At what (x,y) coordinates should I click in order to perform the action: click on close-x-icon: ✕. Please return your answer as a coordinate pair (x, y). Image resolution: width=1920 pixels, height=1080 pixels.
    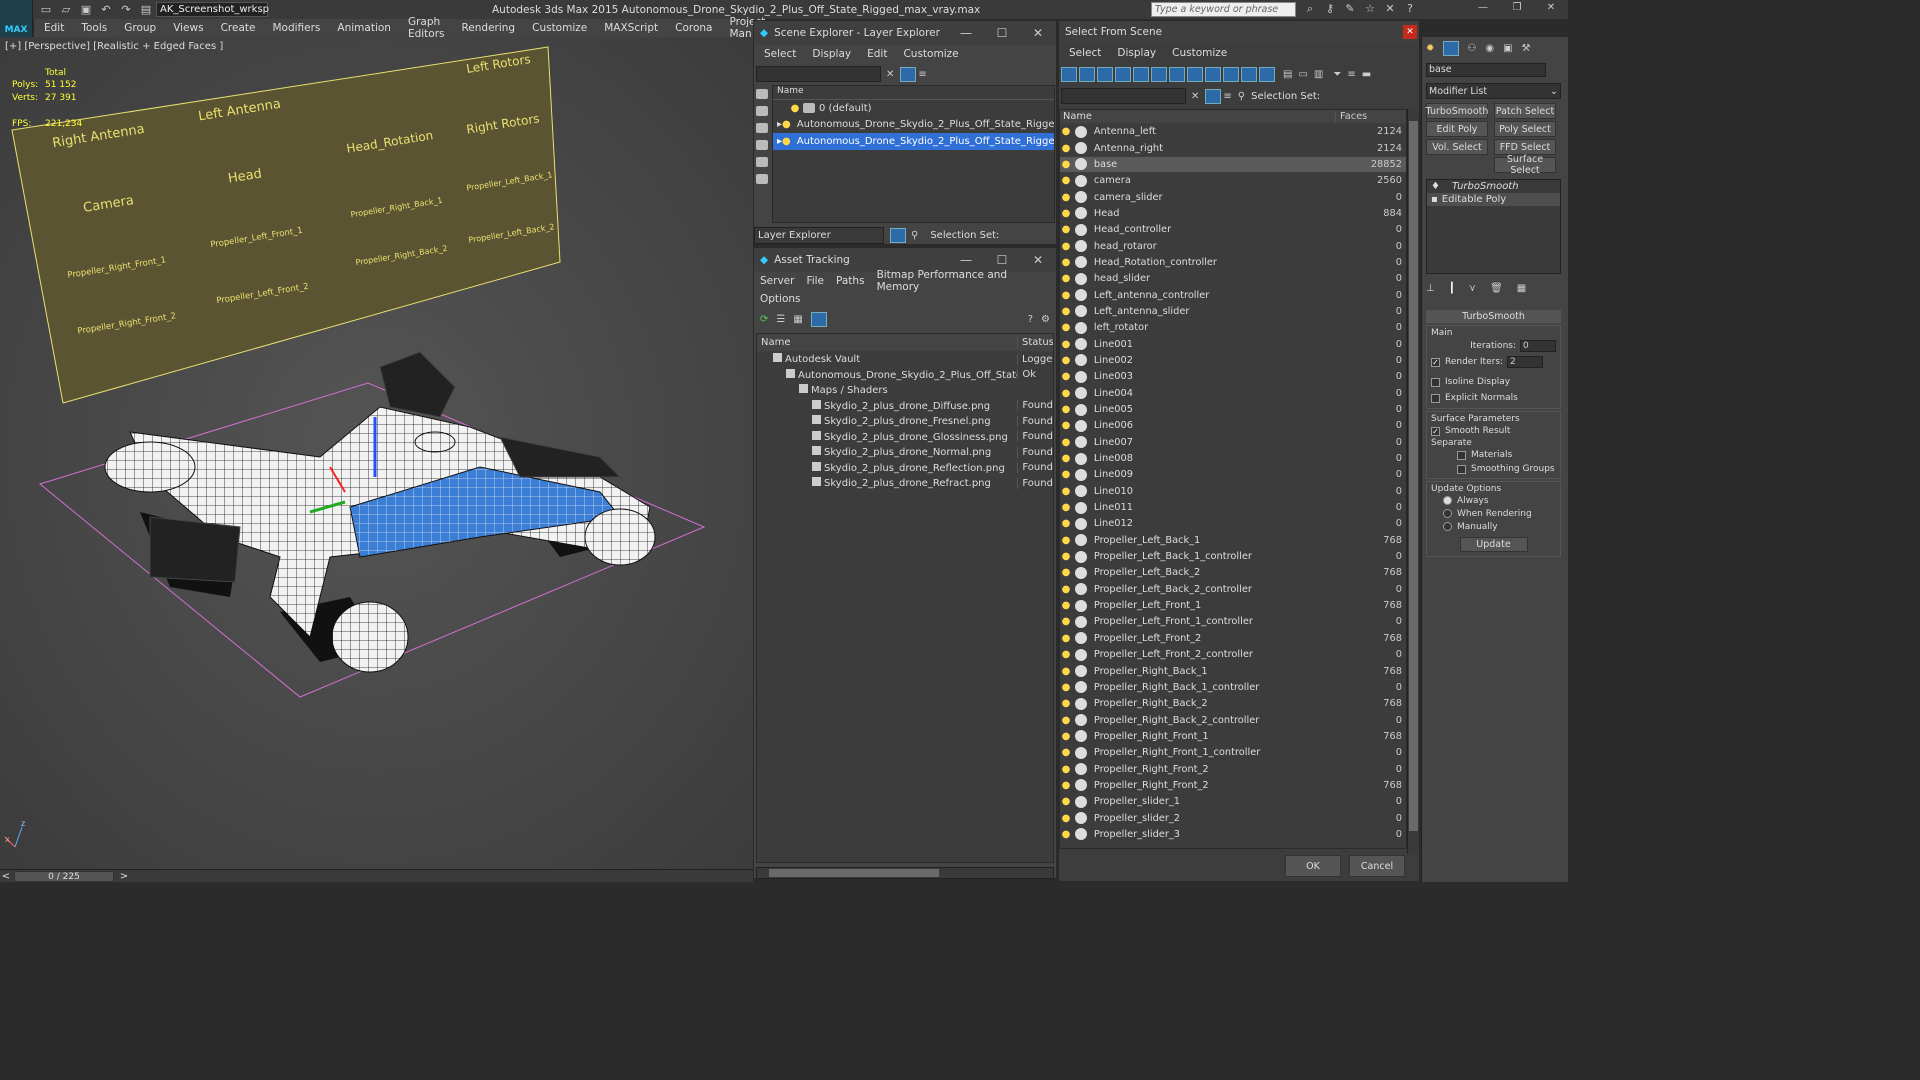
    Looking at the image, I should click on (1390, 9).